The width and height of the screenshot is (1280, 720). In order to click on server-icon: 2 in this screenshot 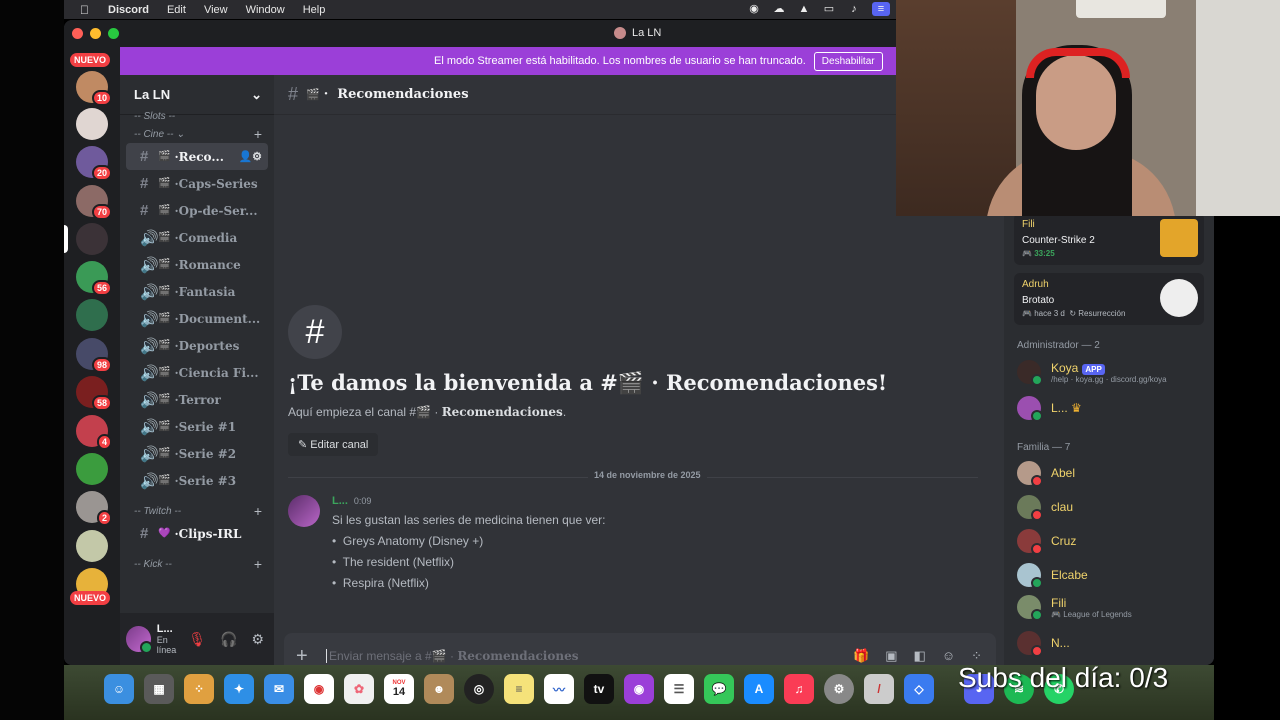, I will do `click(94, 508)`.